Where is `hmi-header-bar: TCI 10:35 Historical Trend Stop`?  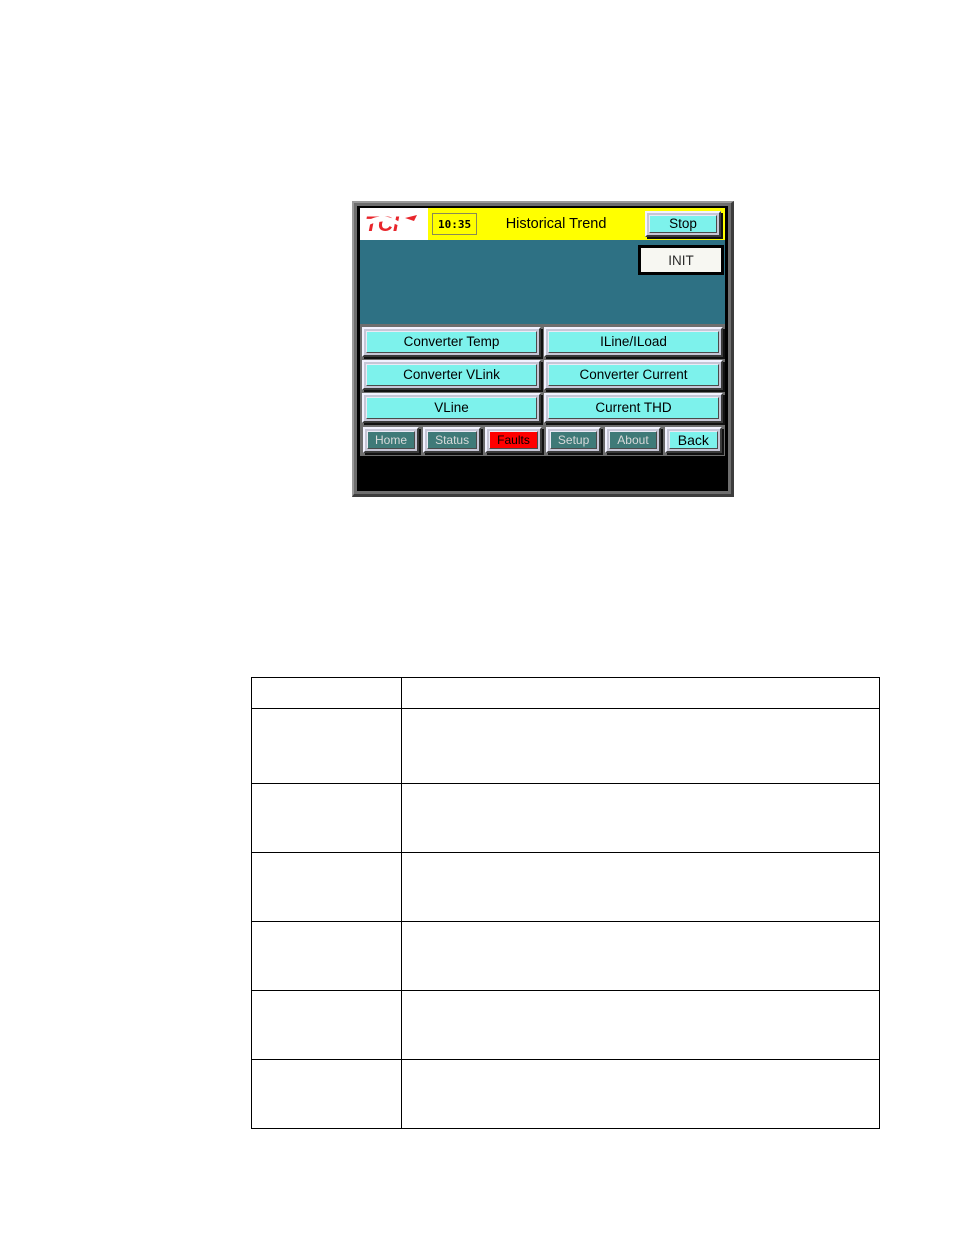 hmi-header-bar: TCI 10:35 Historical Trend Stop is located at coordinates (542, 224).